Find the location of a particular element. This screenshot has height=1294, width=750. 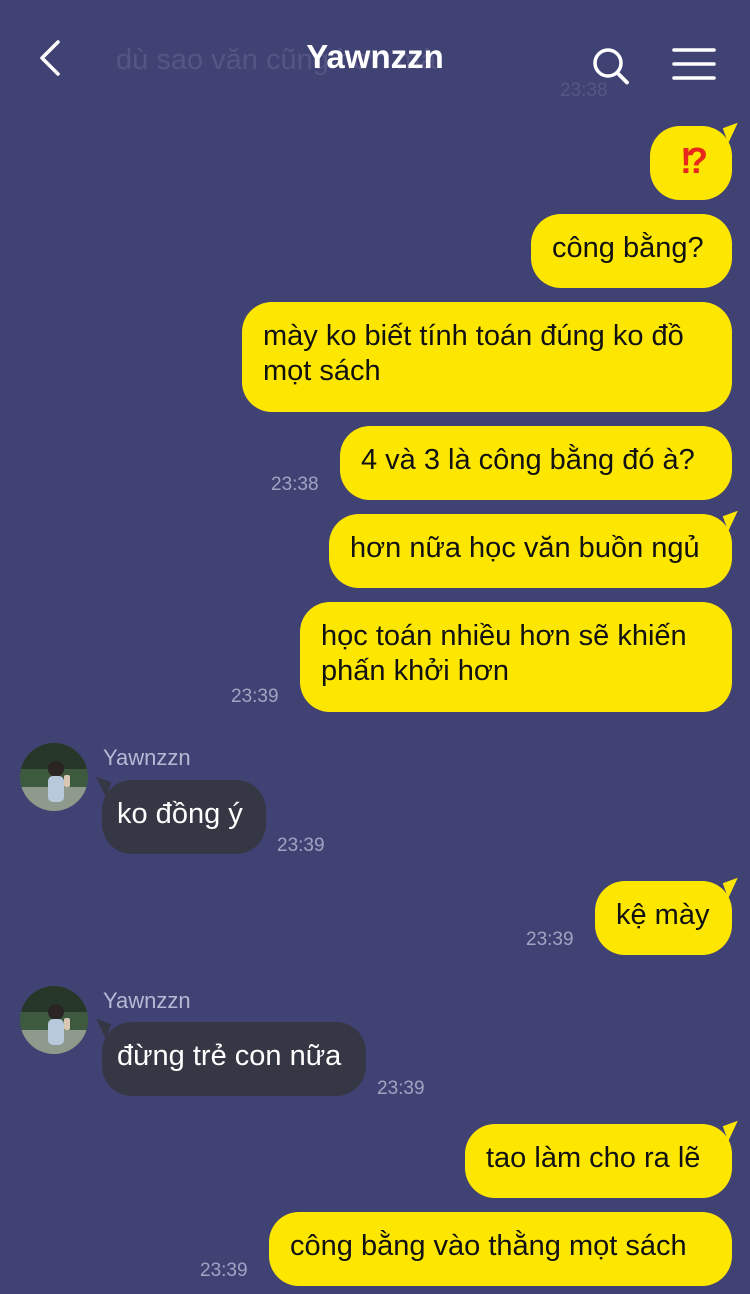

chevron-left-icon is located at coordinates (50, 58).